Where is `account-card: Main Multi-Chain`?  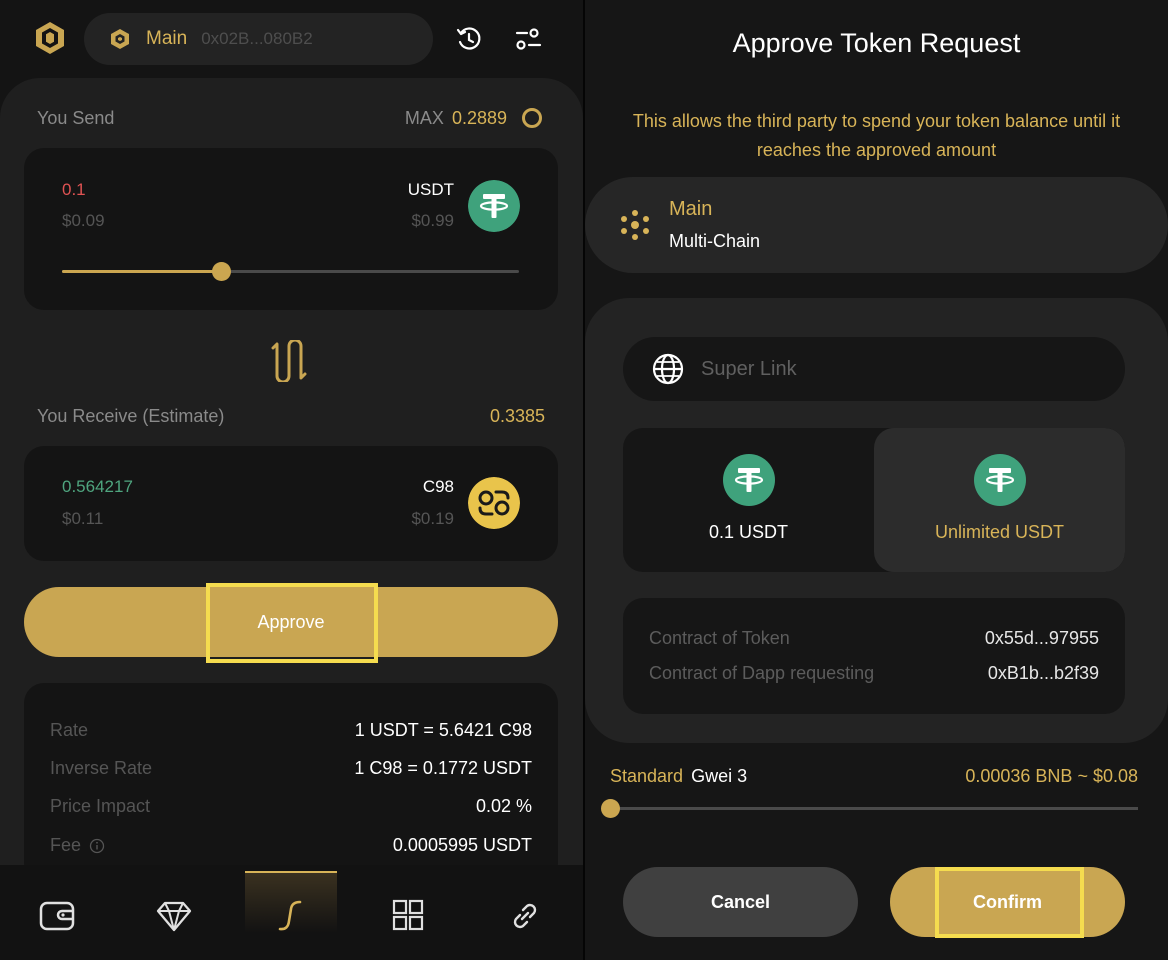
account-card: Main Multi-Chain is located at coordinates (876, 225).